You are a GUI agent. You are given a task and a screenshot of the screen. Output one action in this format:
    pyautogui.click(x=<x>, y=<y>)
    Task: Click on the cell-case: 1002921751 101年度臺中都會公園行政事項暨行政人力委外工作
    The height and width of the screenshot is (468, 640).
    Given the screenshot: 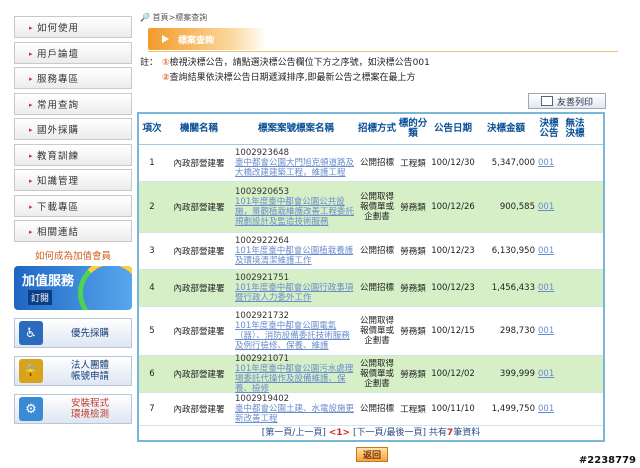 What is the action you would take?
    pyautogui.click(x=295, y=288)
    